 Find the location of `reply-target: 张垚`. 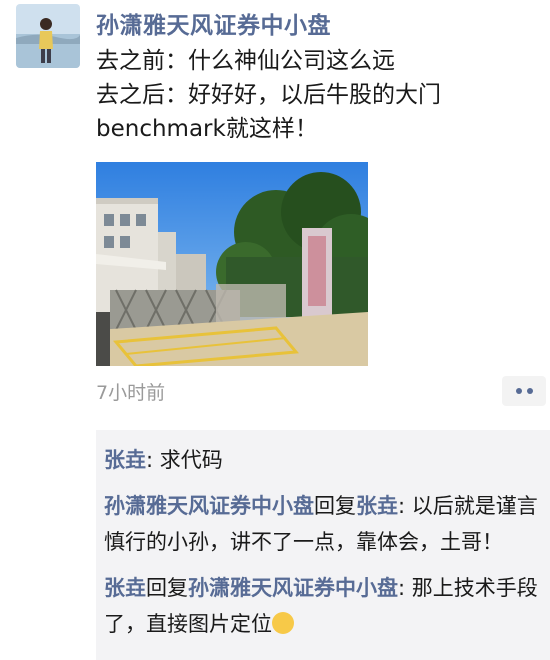

reply-target: 张垚 is located at coordinates (377, 506).